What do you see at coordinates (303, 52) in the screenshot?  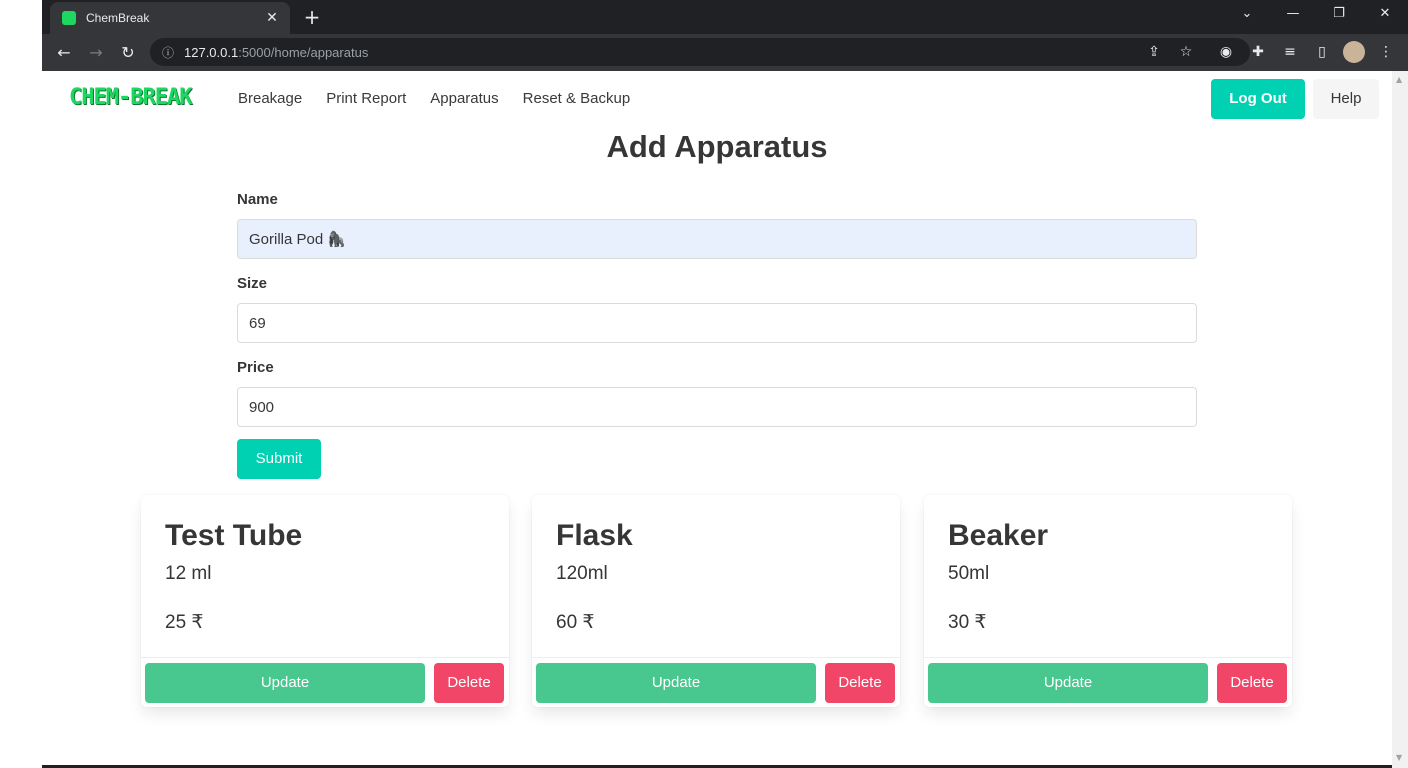 I see `url-path: :5000/home/apparatus` at bounding box center [303, 52].